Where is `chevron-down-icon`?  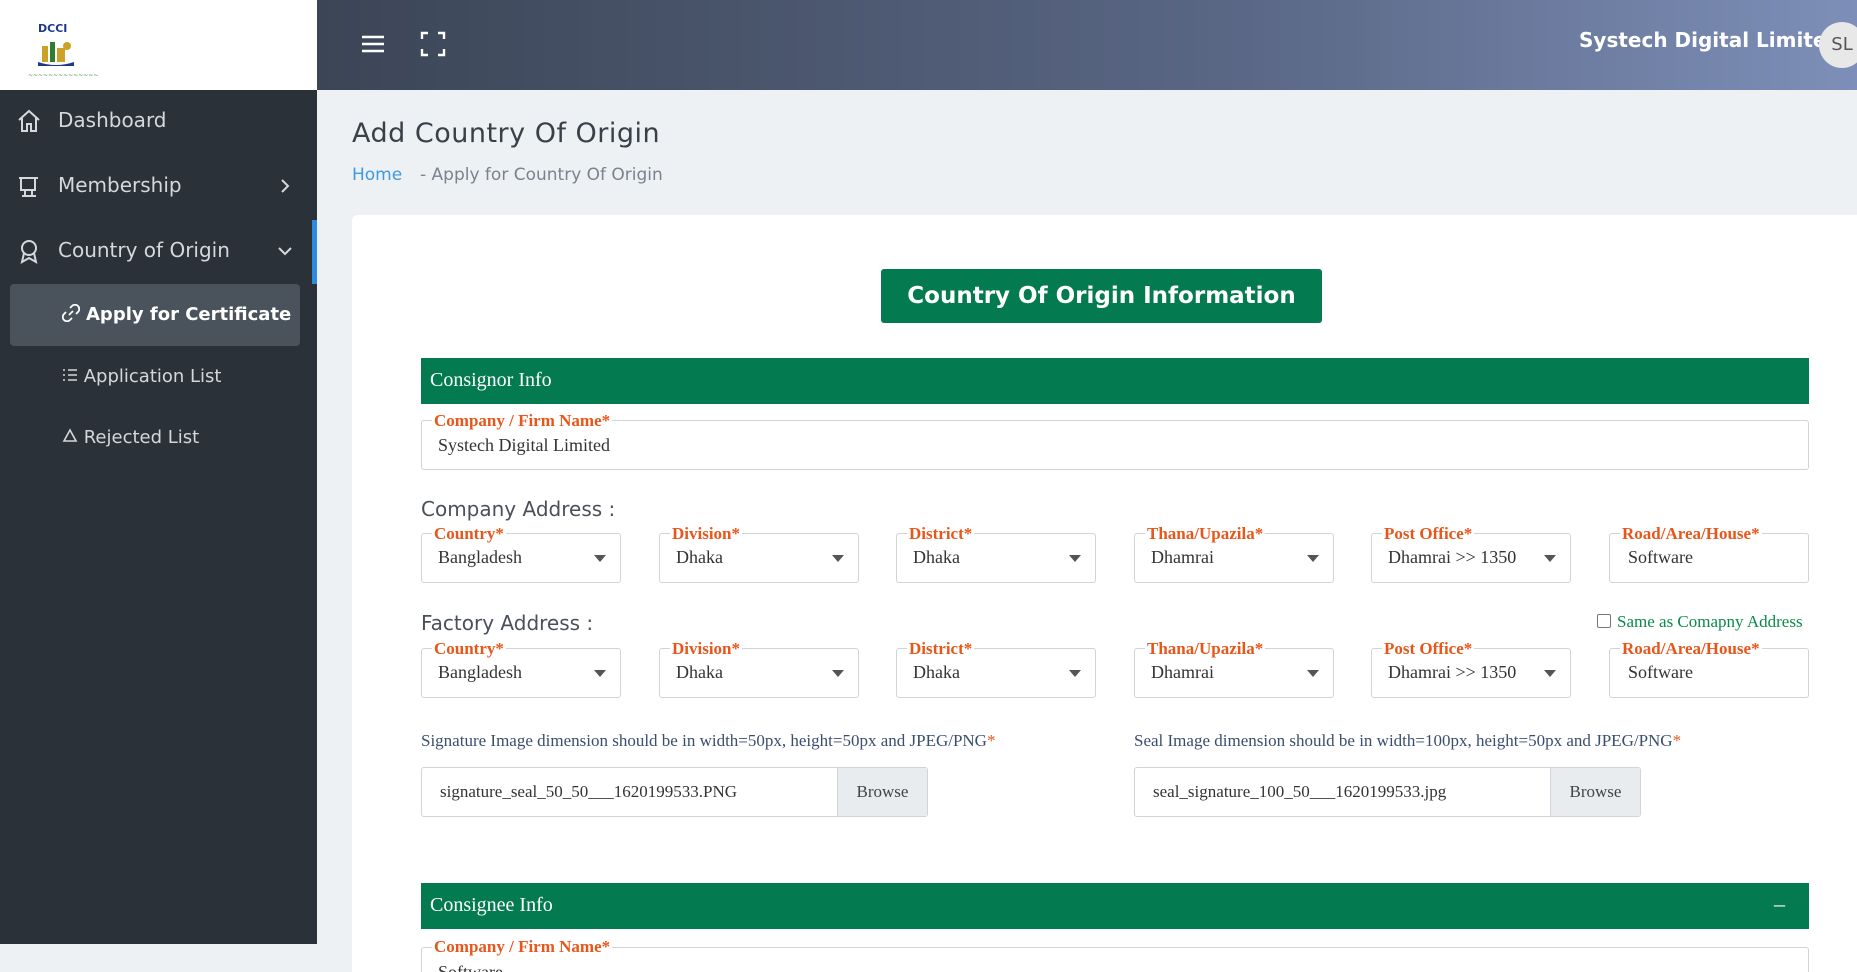
chevron-down-icon is located at coordinates (285, 251).